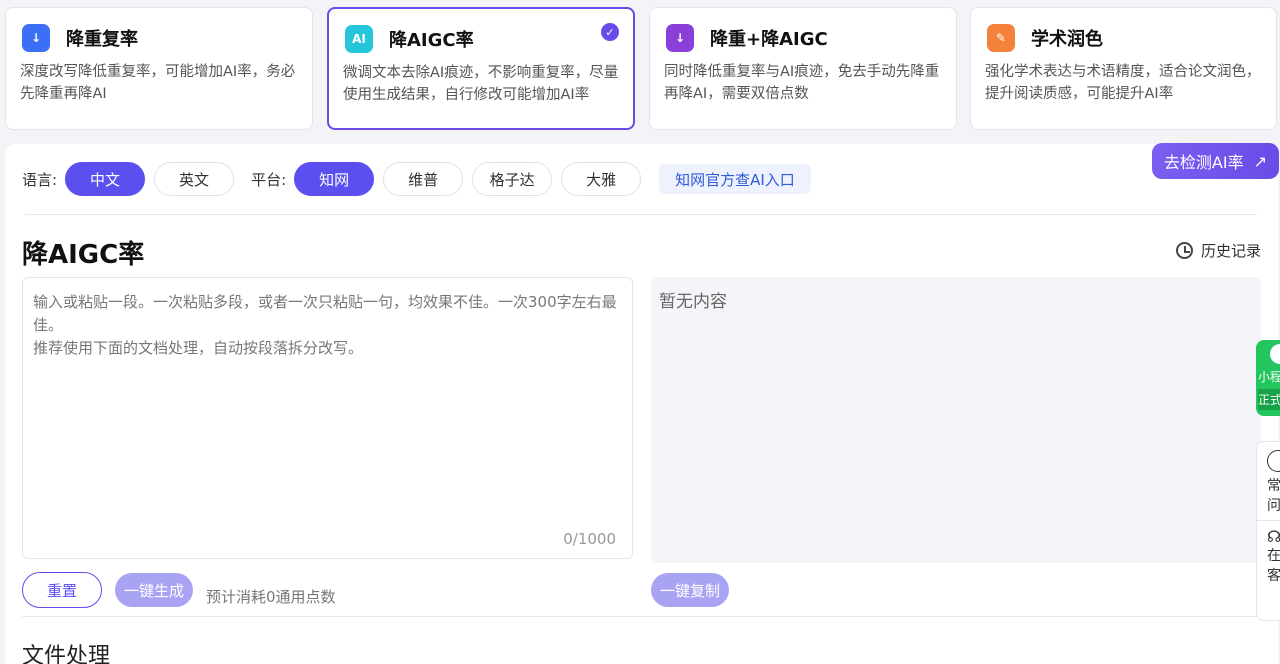  I want to click on cost-estimate: 预计消耗0通用点数, so click(271, 596).